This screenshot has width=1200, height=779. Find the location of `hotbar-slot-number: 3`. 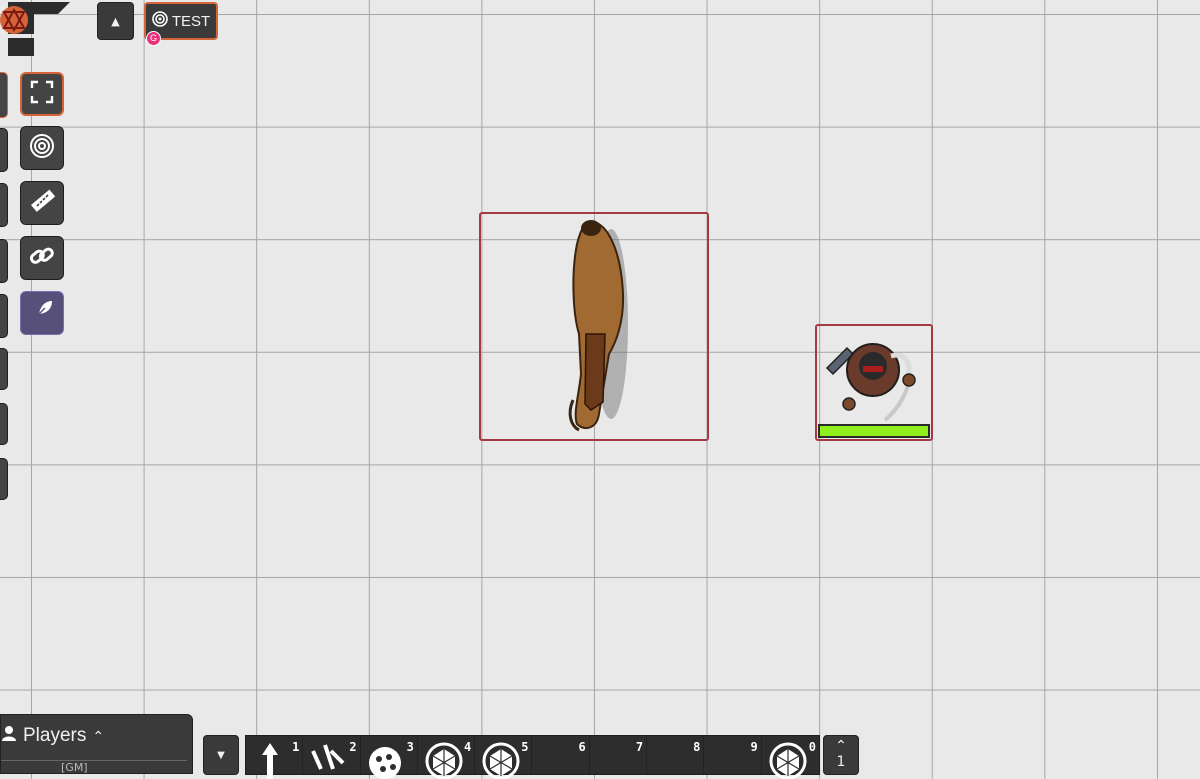

hotbar-slot-number: 3 is located at coordinates (410, 747).